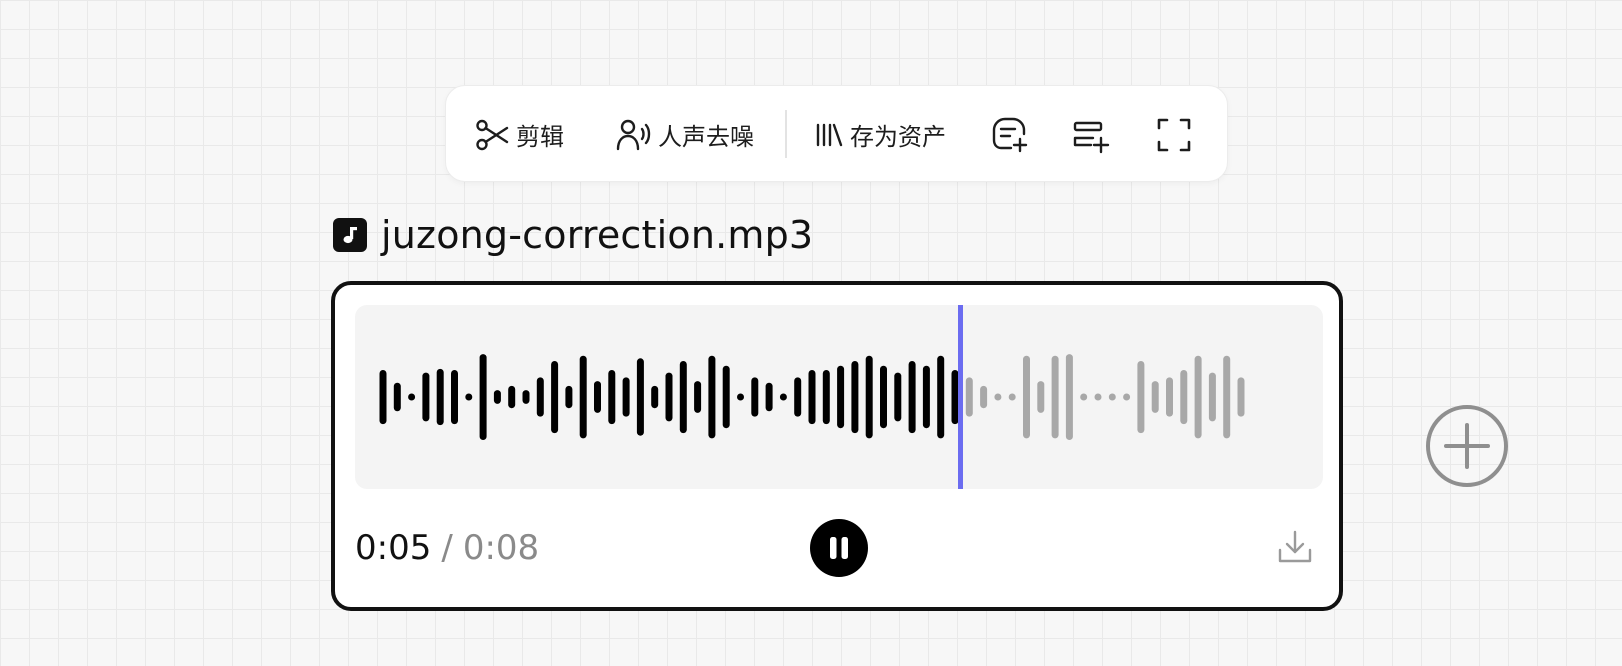 The height and width of the screenshot is (666, 1622). What do you see at coordinates (393, 548) in the screenshot?
I see `current-time: 0:05` at bounding box center [393, 548].